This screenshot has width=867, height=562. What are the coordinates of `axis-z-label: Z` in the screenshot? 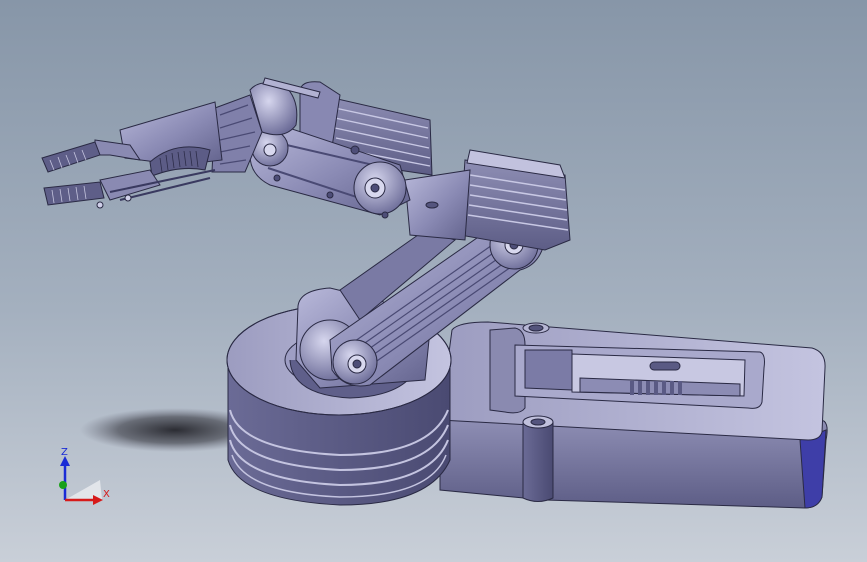 It's located at (64, 452).